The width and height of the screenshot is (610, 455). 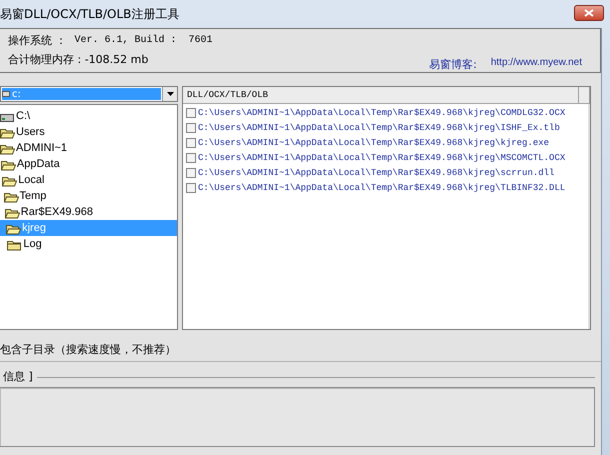 I want to click on tree-item: Users, so click(x=88, y=132).